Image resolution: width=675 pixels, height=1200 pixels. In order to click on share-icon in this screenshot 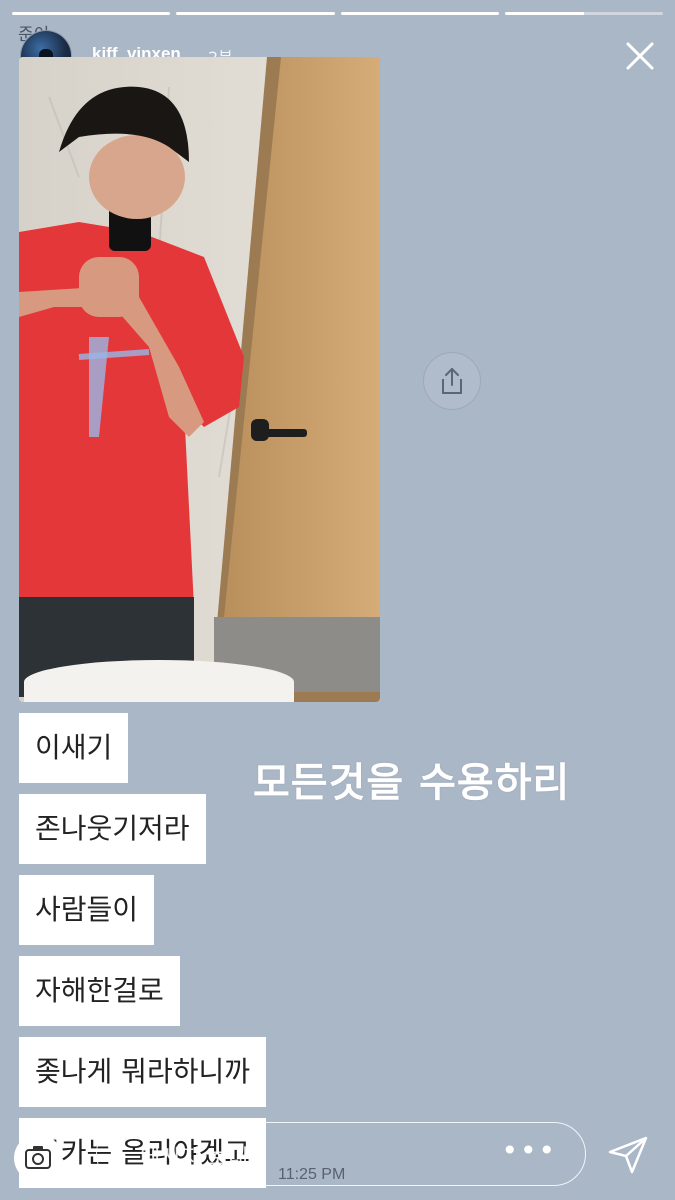, I will do `click(452, 381)`.